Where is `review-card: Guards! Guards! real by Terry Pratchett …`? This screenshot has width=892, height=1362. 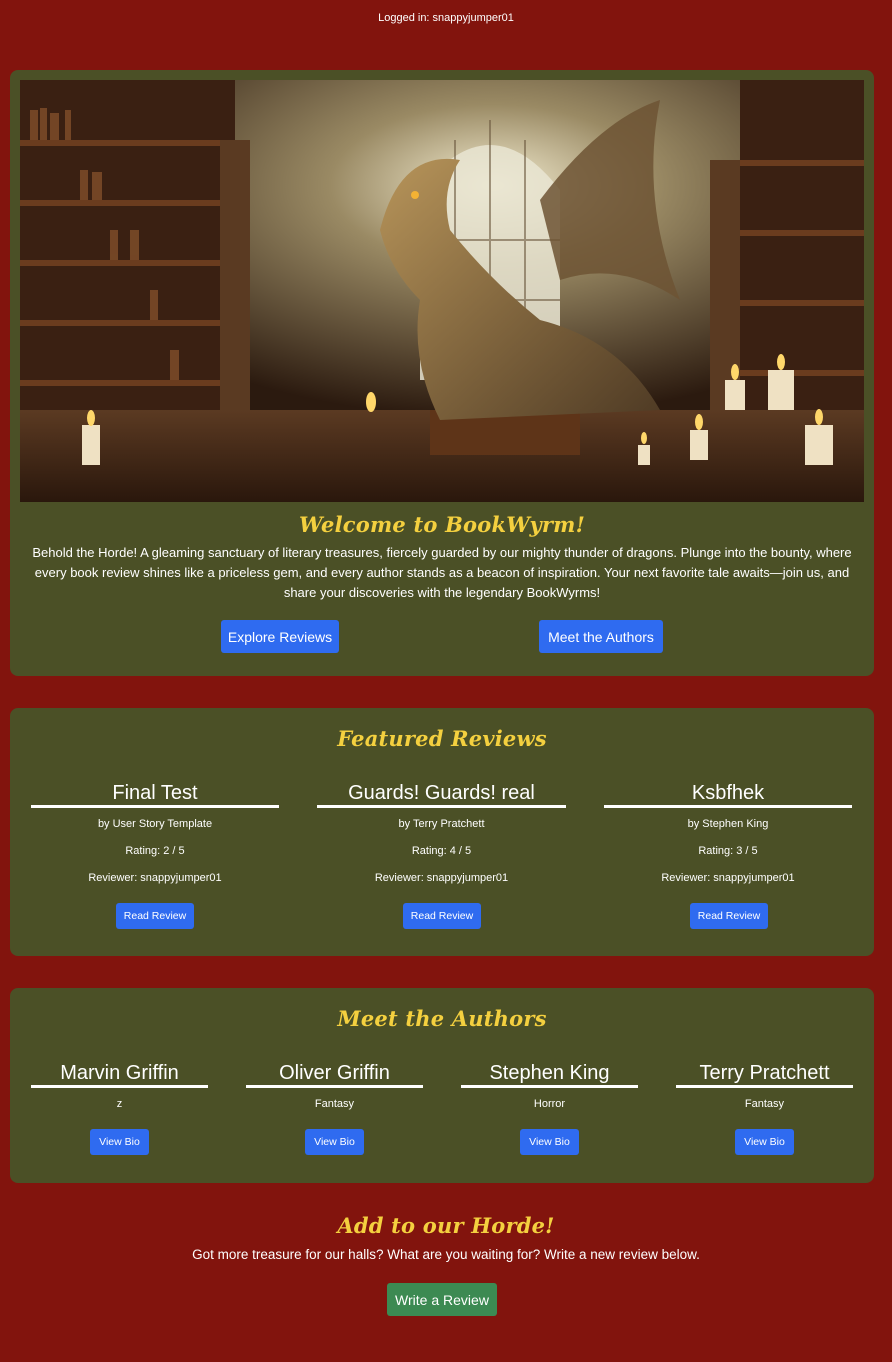
review-card: Guards! Guards! real by Terry Pratchett … is located at coordinates (441, 858).